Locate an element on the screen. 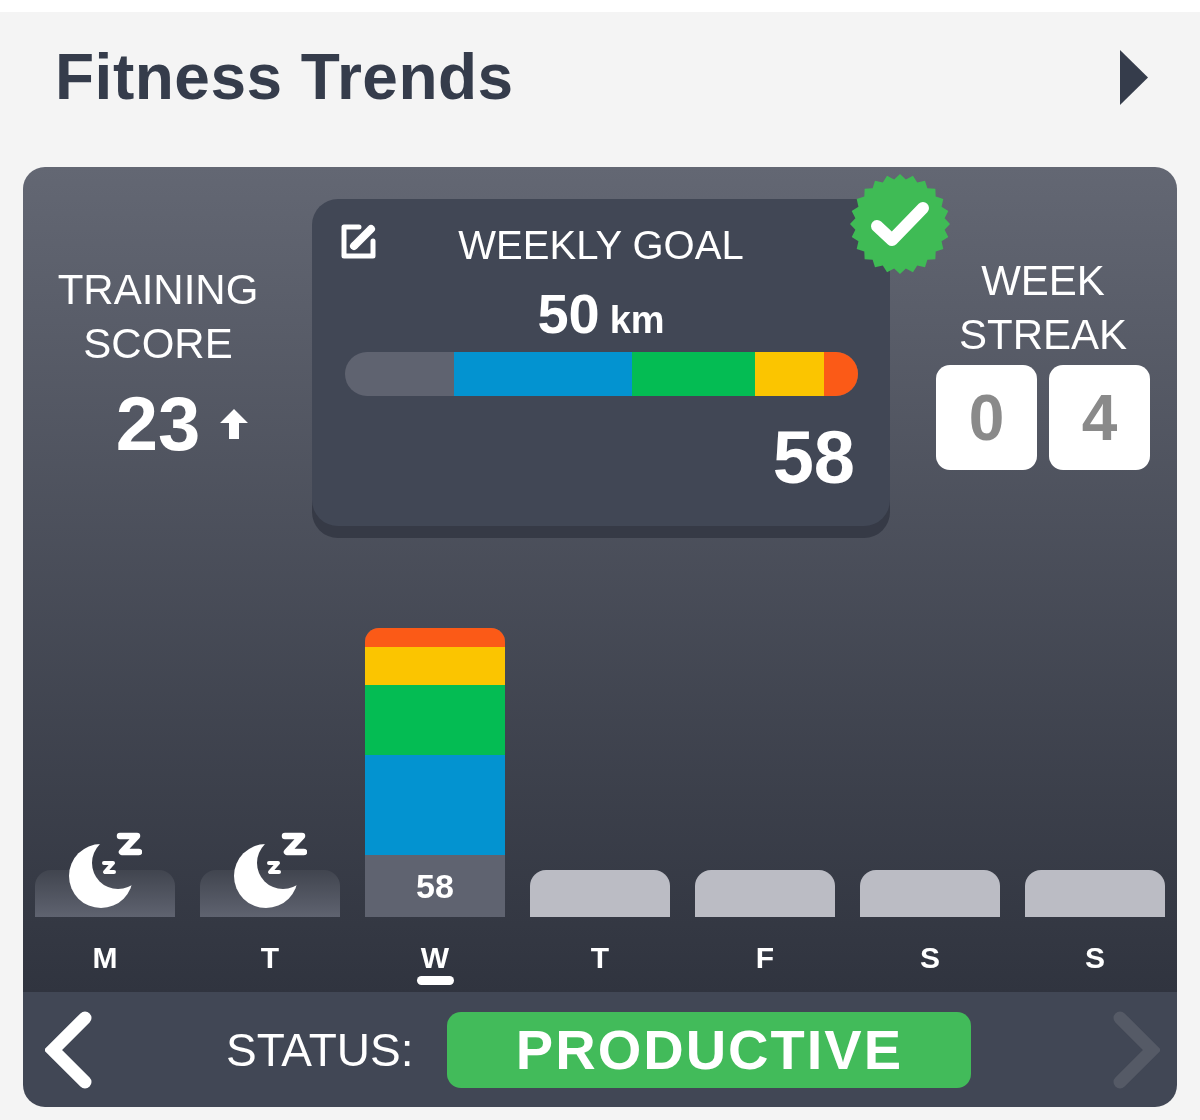  training-score-label: TRAINING SCORE is located at coordinates (158, 317).